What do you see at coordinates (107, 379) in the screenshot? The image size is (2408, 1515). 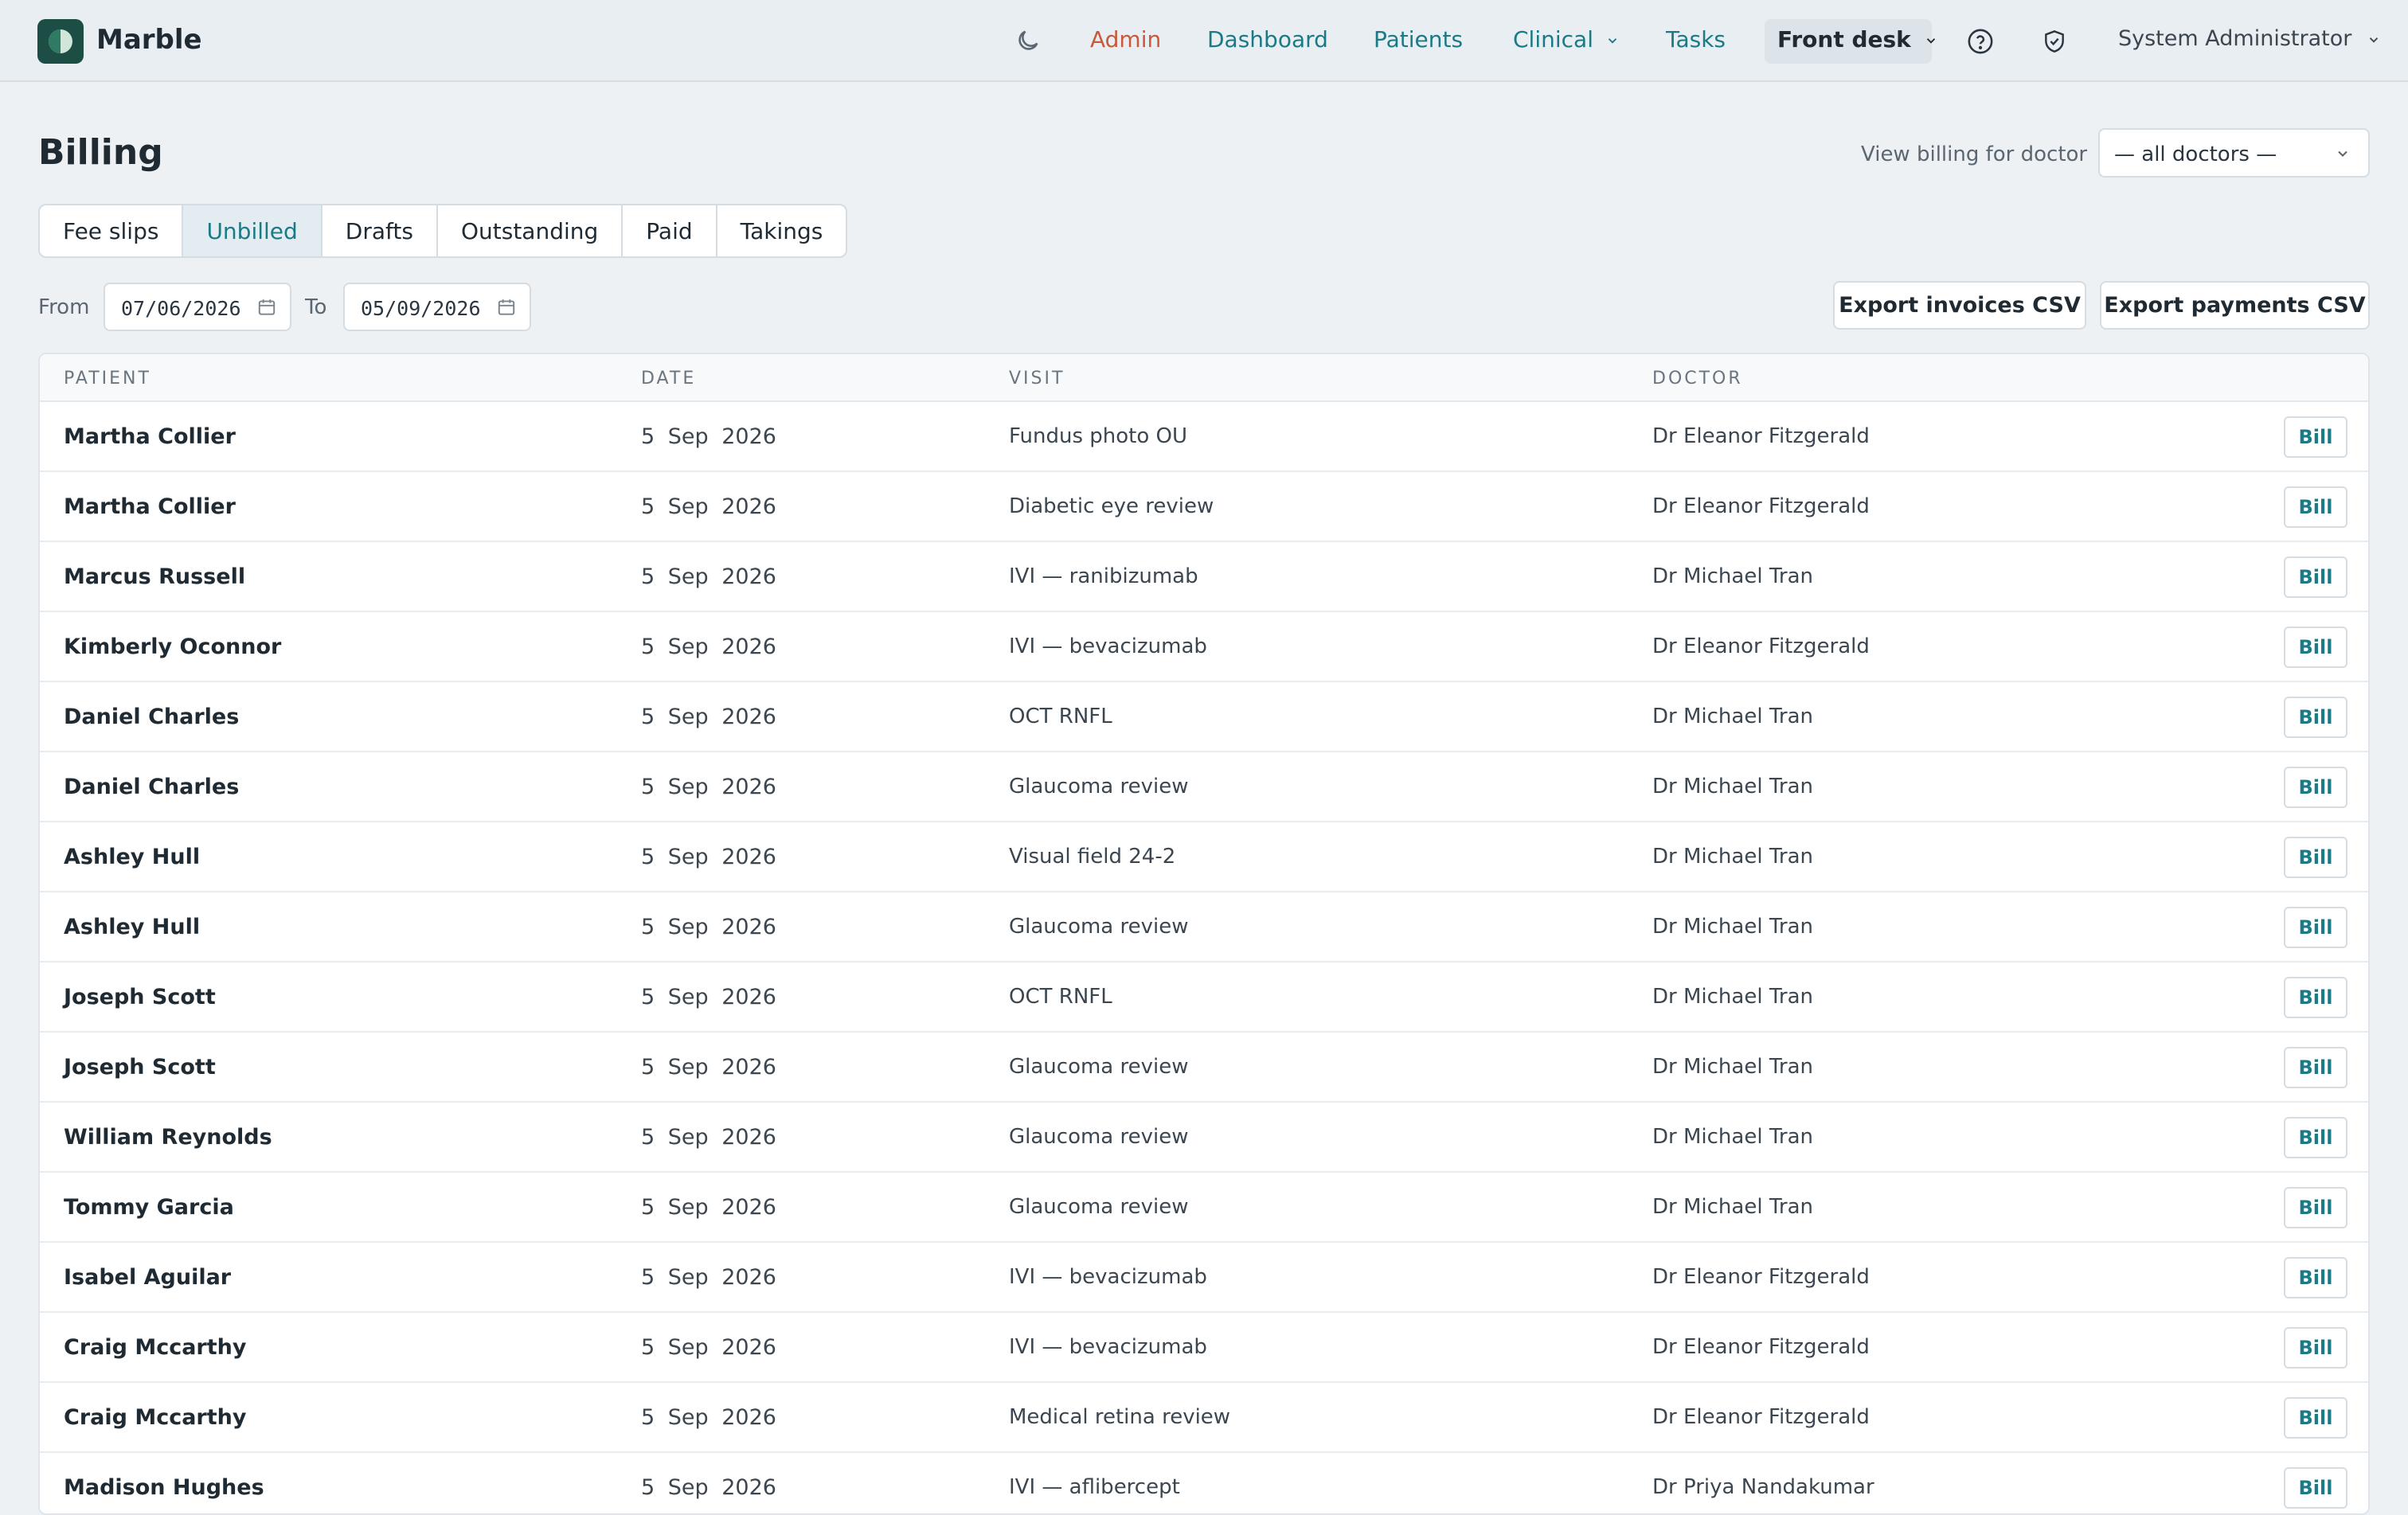 I see `column-header-patient: PATIENT` at bounding box center [107, 379].